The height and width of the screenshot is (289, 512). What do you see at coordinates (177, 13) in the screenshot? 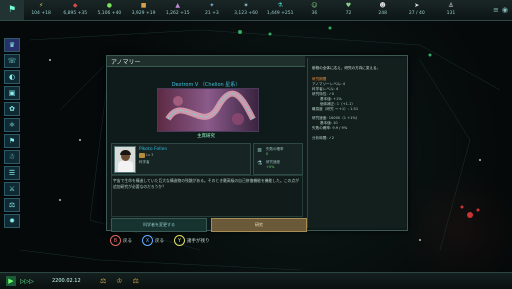
I see `resource-value: 1,262 +15` at bounding box center [177, 13].